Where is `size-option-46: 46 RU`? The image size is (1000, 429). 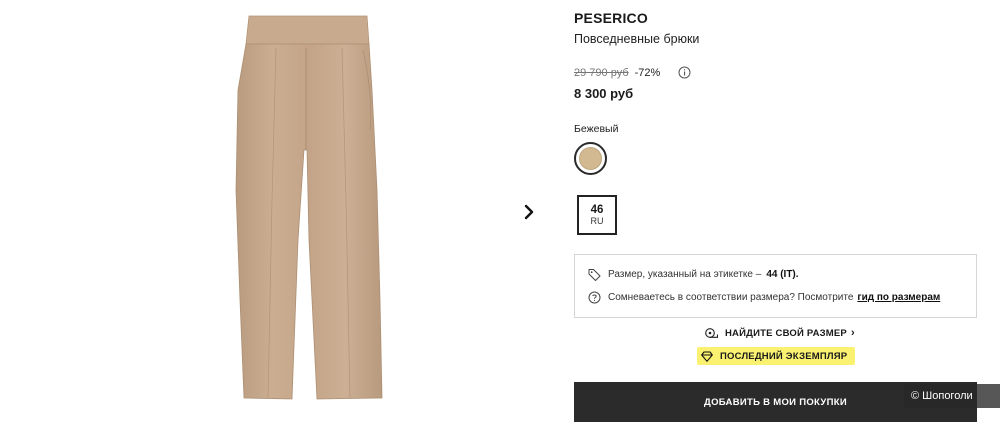
size-option-46: 46 RU is located at coordinates (597, 215).